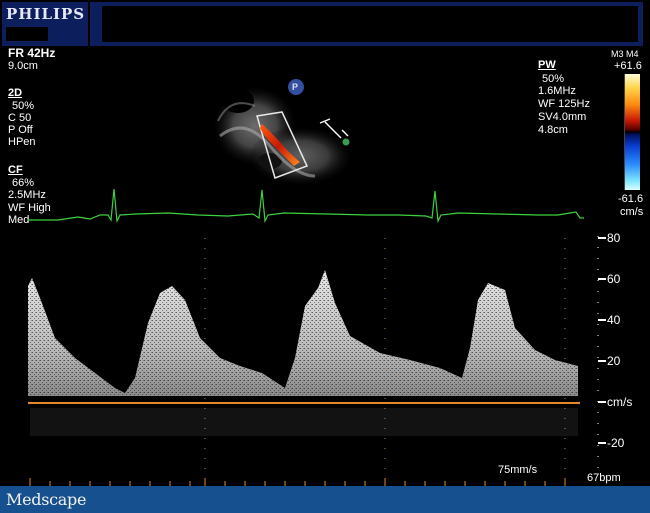 This screenshot has height=513, width=650. I want to click on pw-title: PW, so click(547, 65).